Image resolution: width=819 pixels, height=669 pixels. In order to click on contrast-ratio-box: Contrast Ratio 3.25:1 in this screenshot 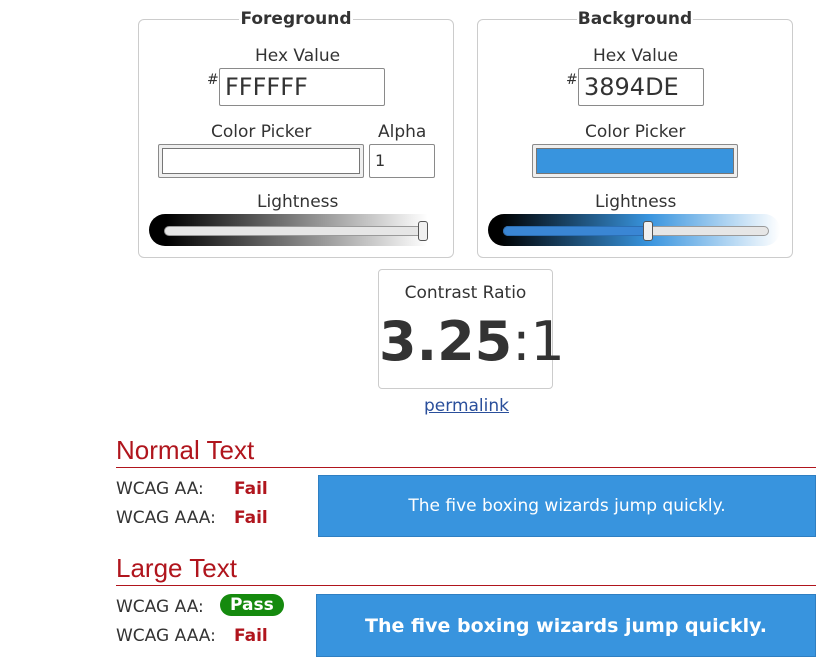, I will do `click(471, 329)`.